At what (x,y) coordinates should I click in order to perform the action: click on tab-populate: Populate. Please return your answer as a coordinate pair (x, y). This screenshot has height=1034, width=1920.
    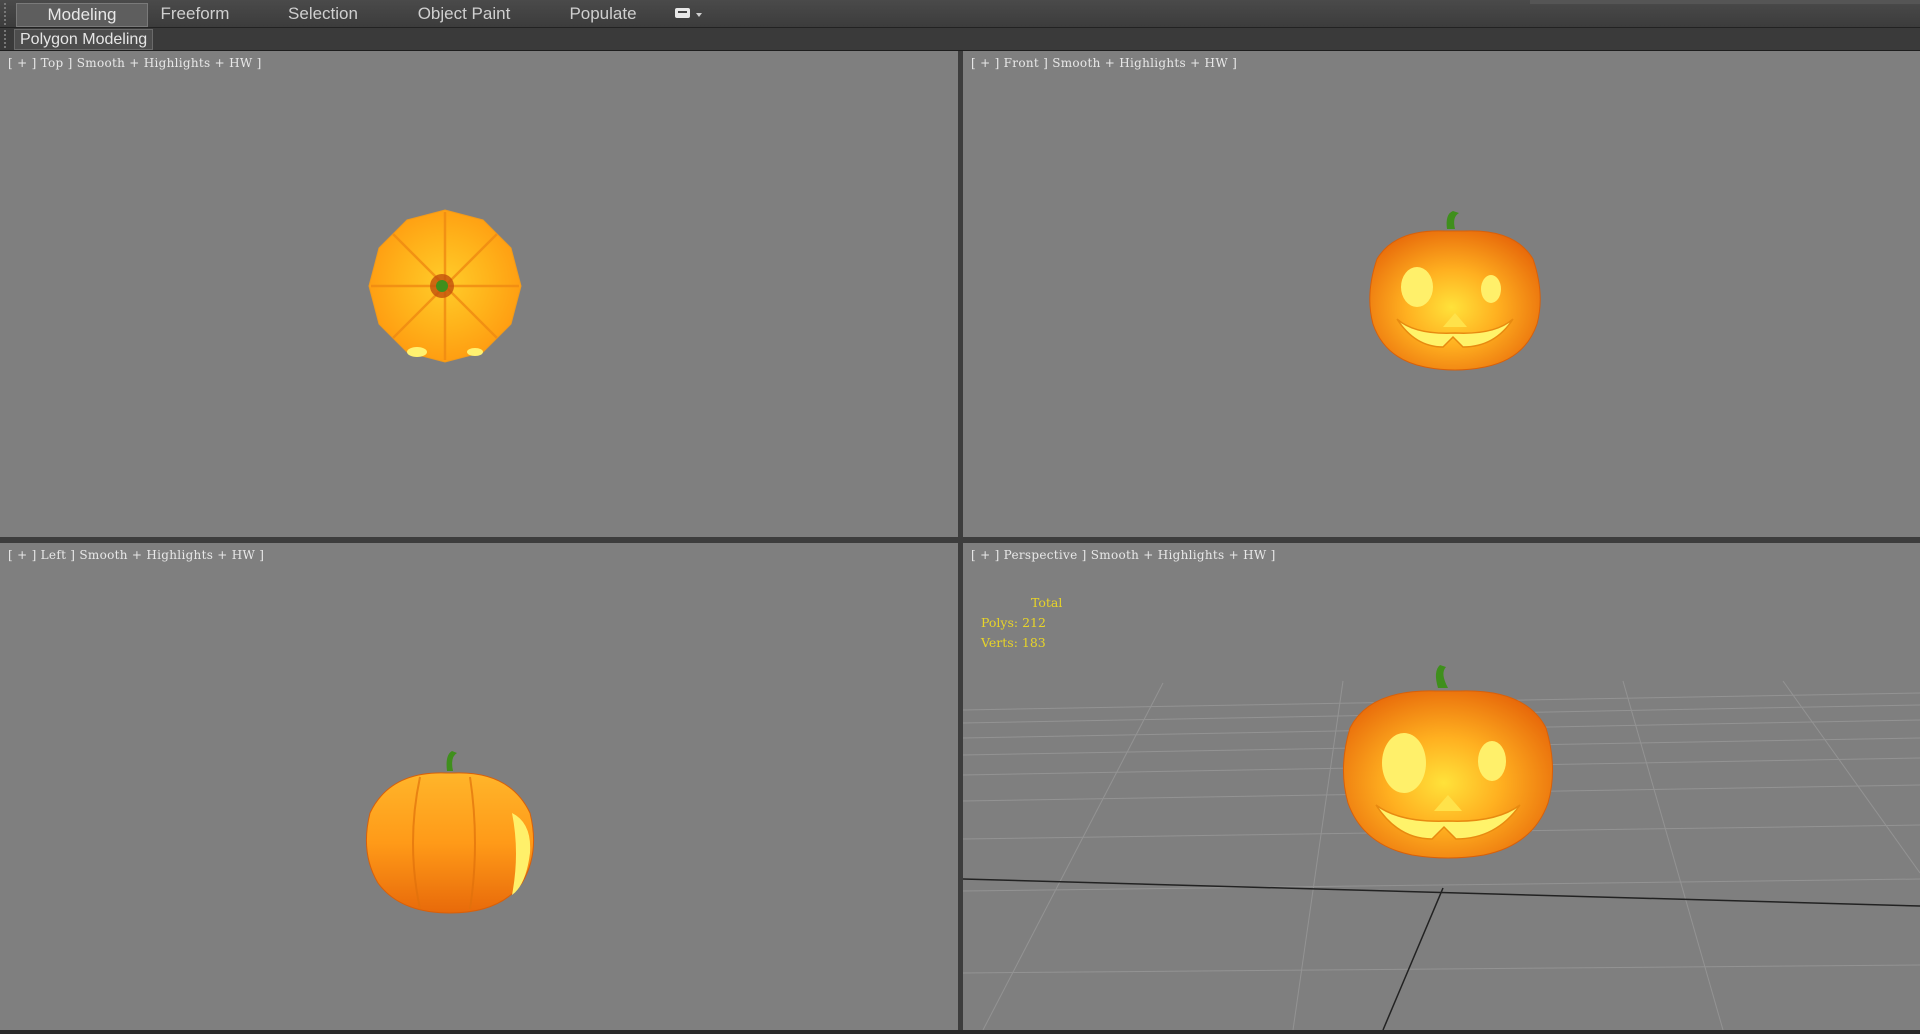
    Looking at the image, I should click on (603, 14).